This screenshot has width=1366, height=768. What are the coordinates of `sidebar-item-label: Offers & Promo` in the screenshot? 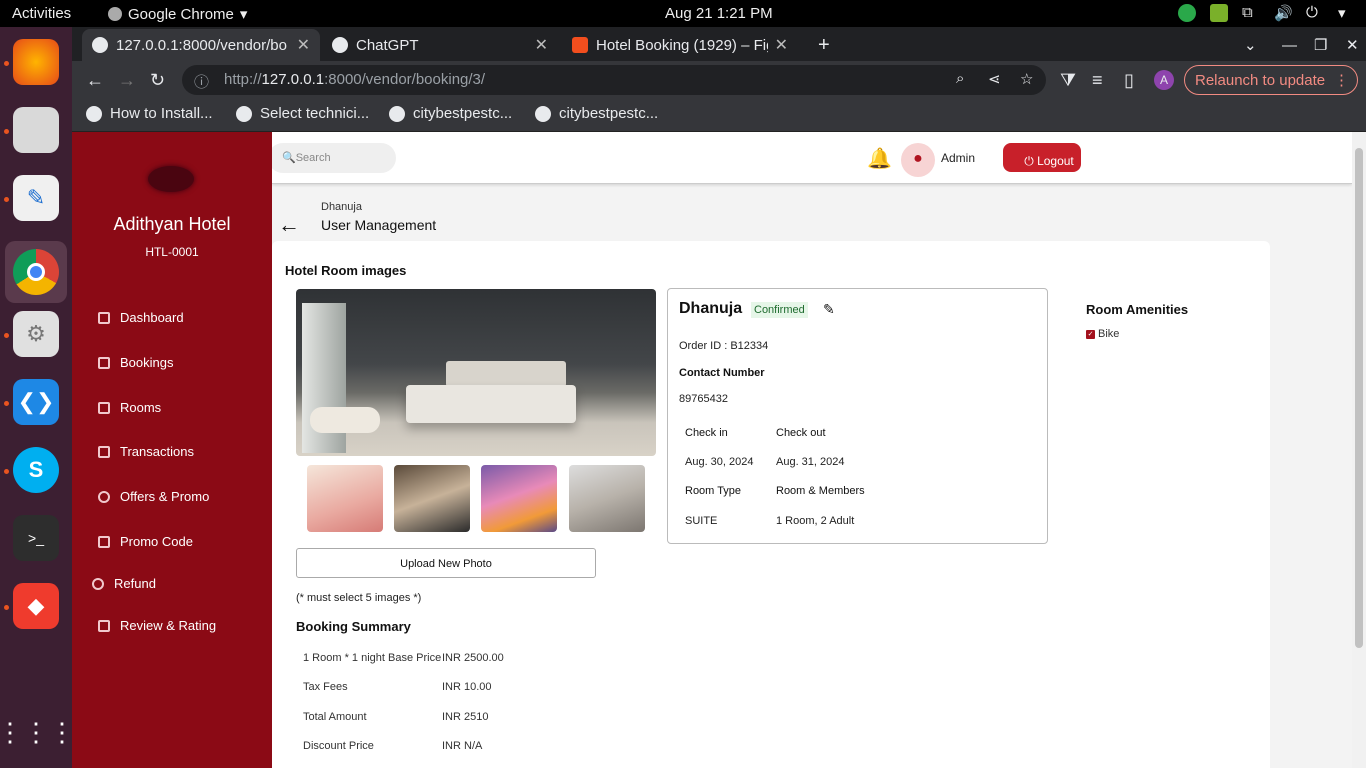 It's located at (165, 496).